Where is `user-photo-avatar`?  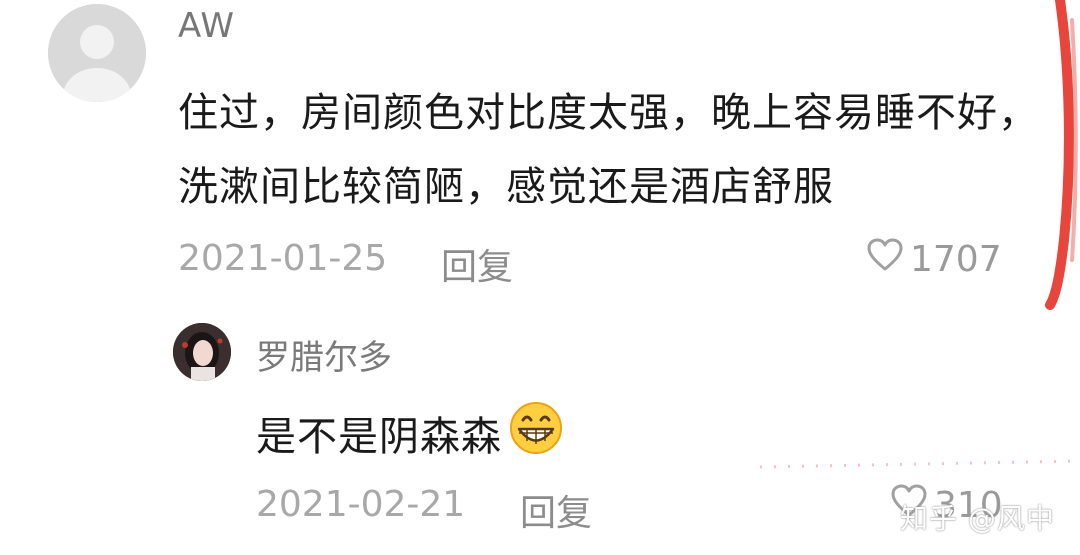 user-photo-avatar is located at coordinates (202, 352).